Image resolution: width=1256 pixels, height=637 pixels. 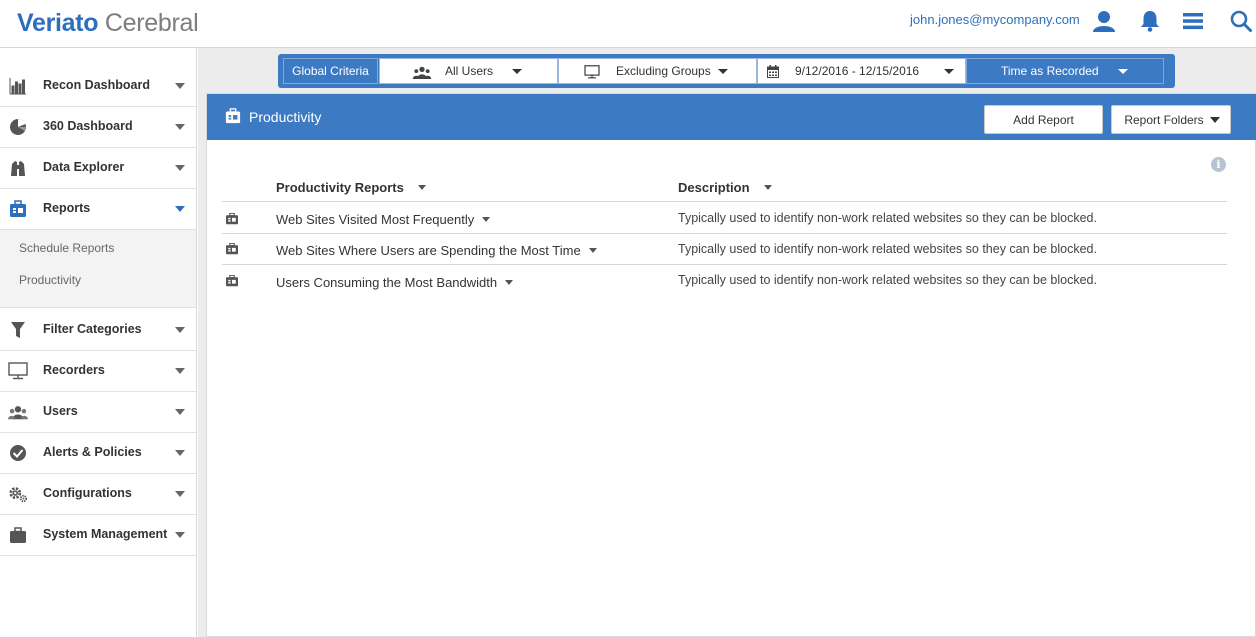 I want to click on users-filter-dropdown: All Users, so click(x=468, y=71).